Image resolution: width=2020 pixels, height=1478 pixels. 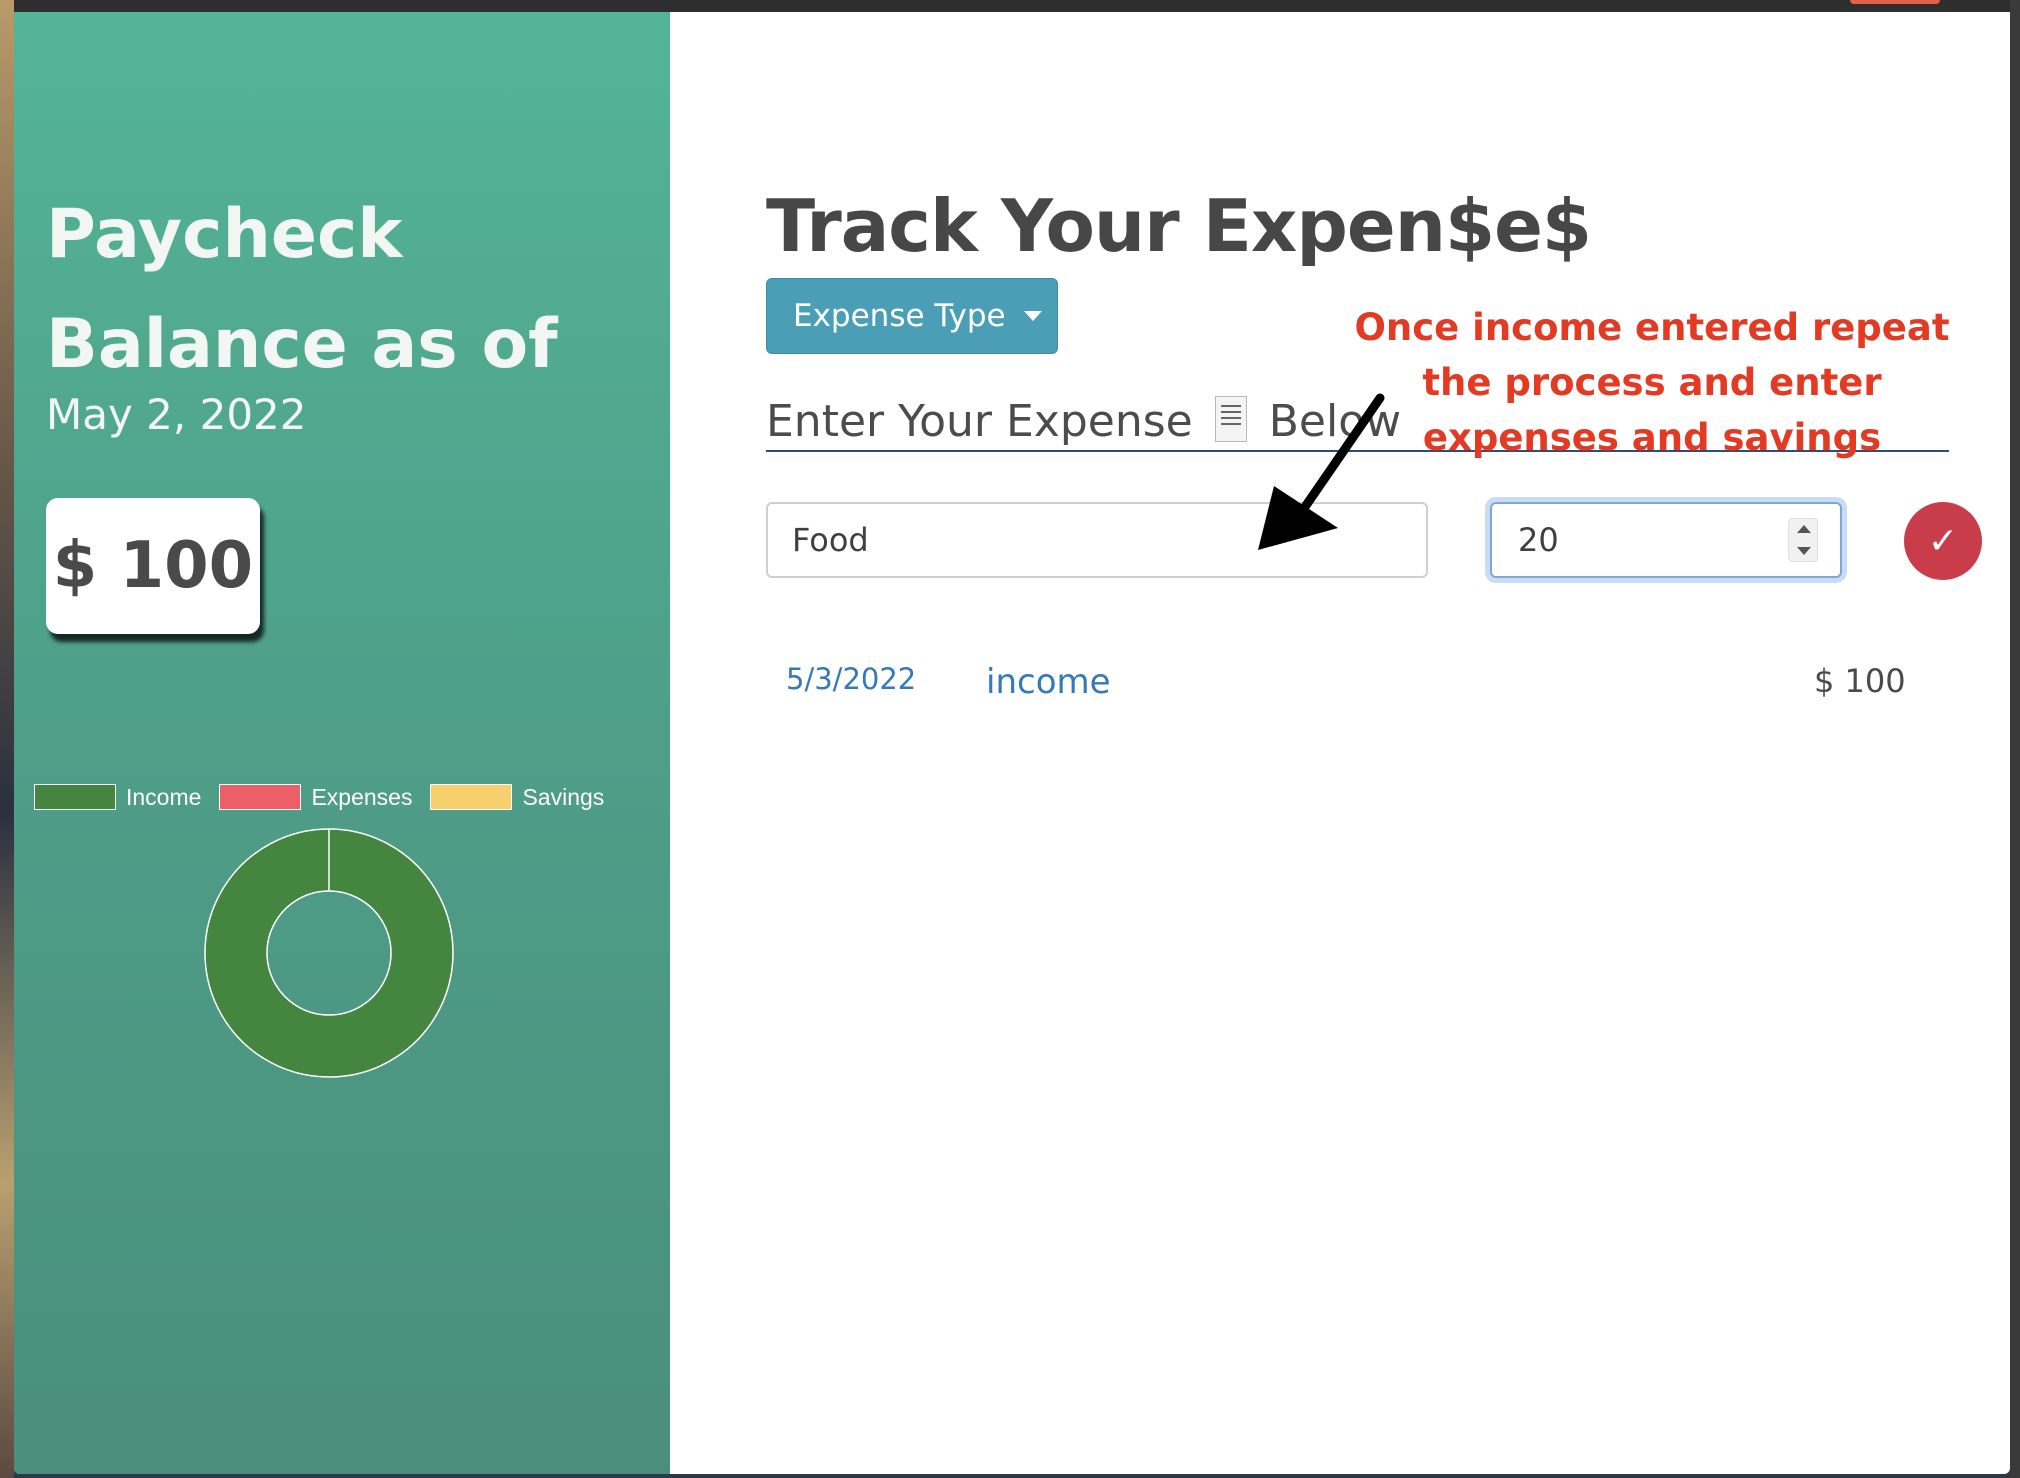 What do you see at coordinates (471, 797) in the screenshot?
I see `legend-swatch-savings` at bounding box center [471, 797].